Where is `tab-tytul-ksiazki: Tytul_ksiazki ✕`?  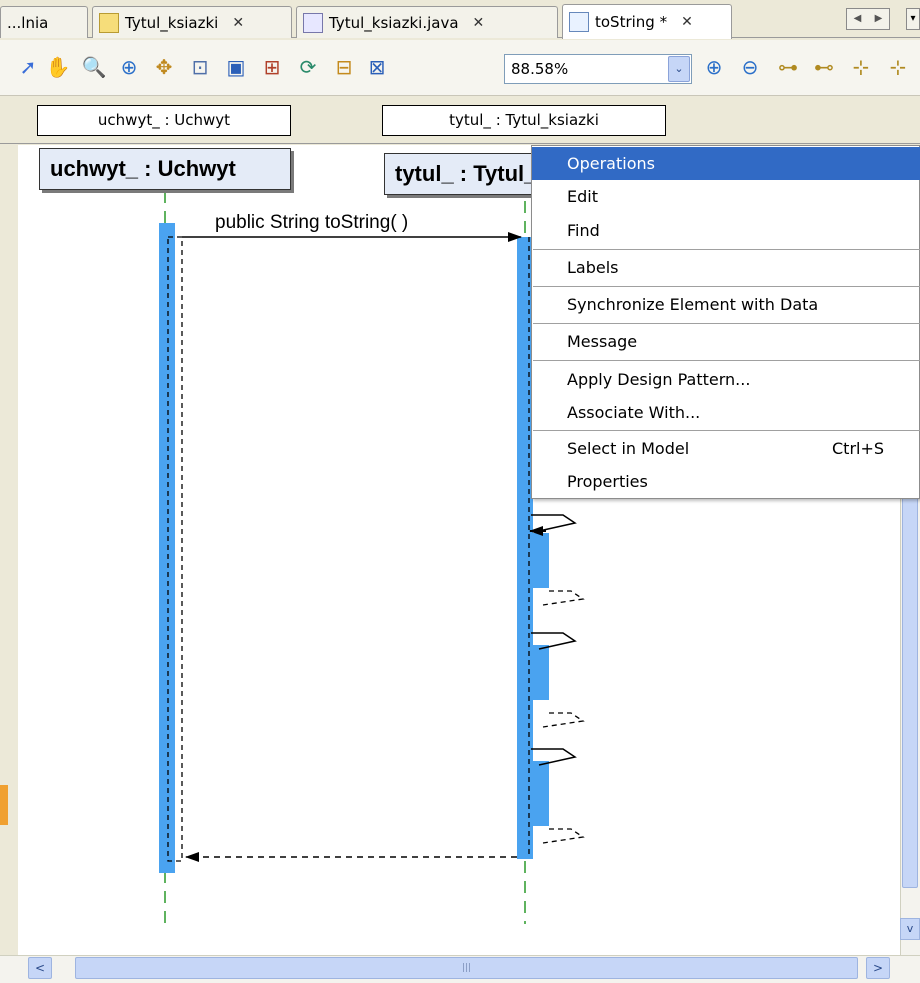 tab-tytul-ksiazki: Tytul_ksiazki ✕ is located at coordinates (192, 22).